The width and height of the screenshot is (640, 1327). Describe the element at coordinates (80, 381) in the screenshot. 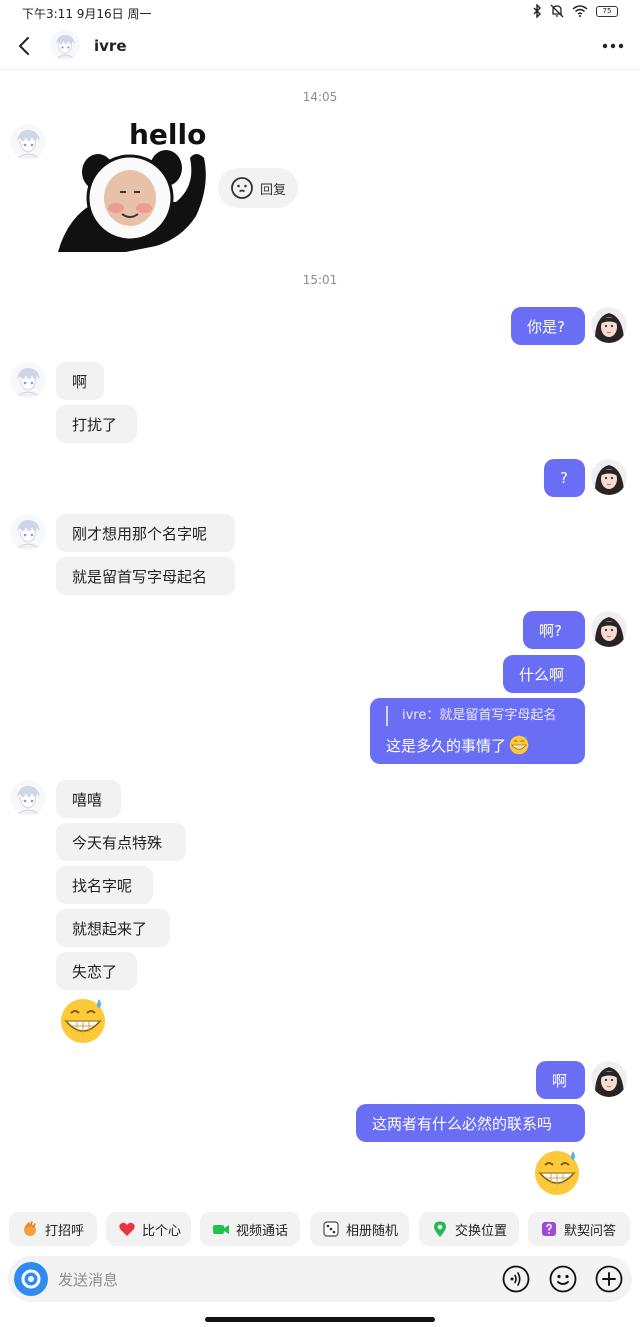

I see `incoming-message: 啊` at that location.